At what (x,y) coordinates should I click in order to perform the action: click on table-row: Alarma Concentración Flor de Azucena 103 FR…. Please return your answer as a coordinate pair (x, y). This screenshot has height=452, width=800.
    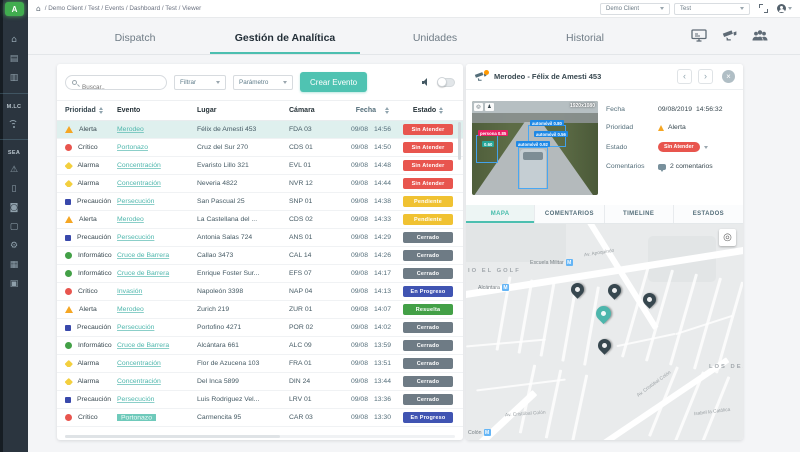
    Looking at the image, I should click on (260, 364).